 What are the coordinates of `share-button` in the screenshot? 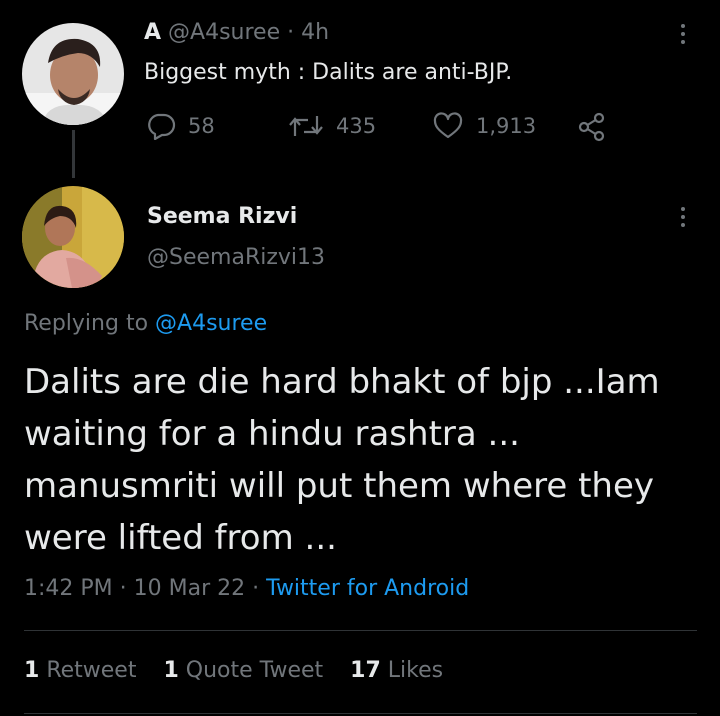 It's located at (597, 127).